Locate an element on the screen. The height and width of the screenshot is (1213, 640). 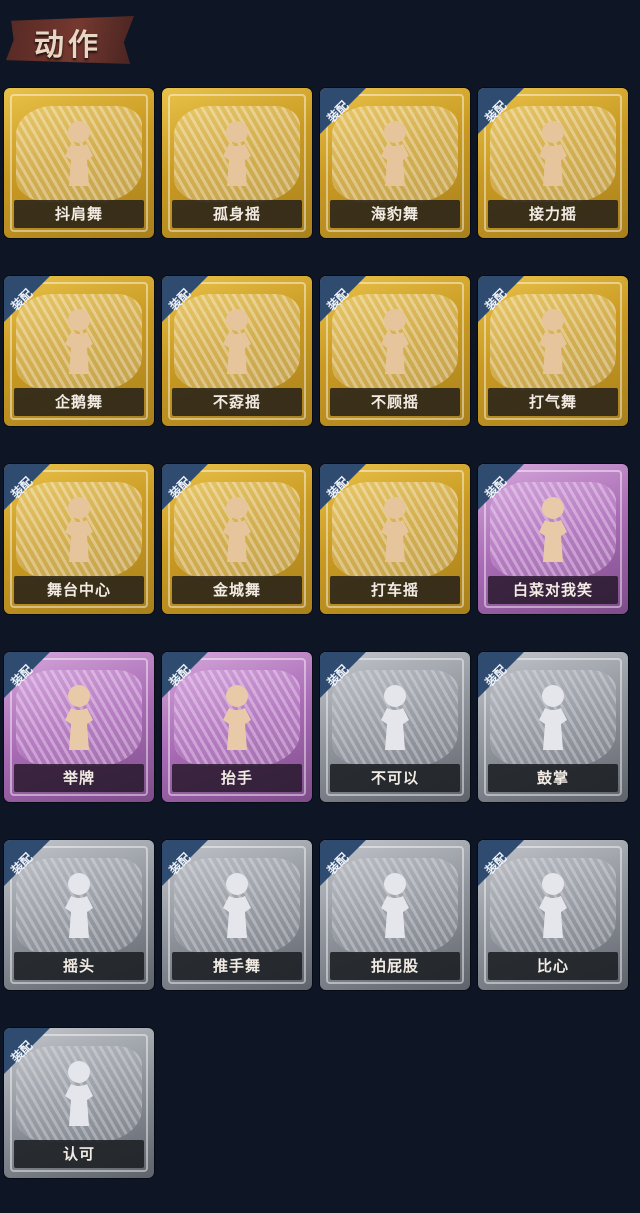
emote-card: 鼓掌 装配 is located at coordinates (553, 727).